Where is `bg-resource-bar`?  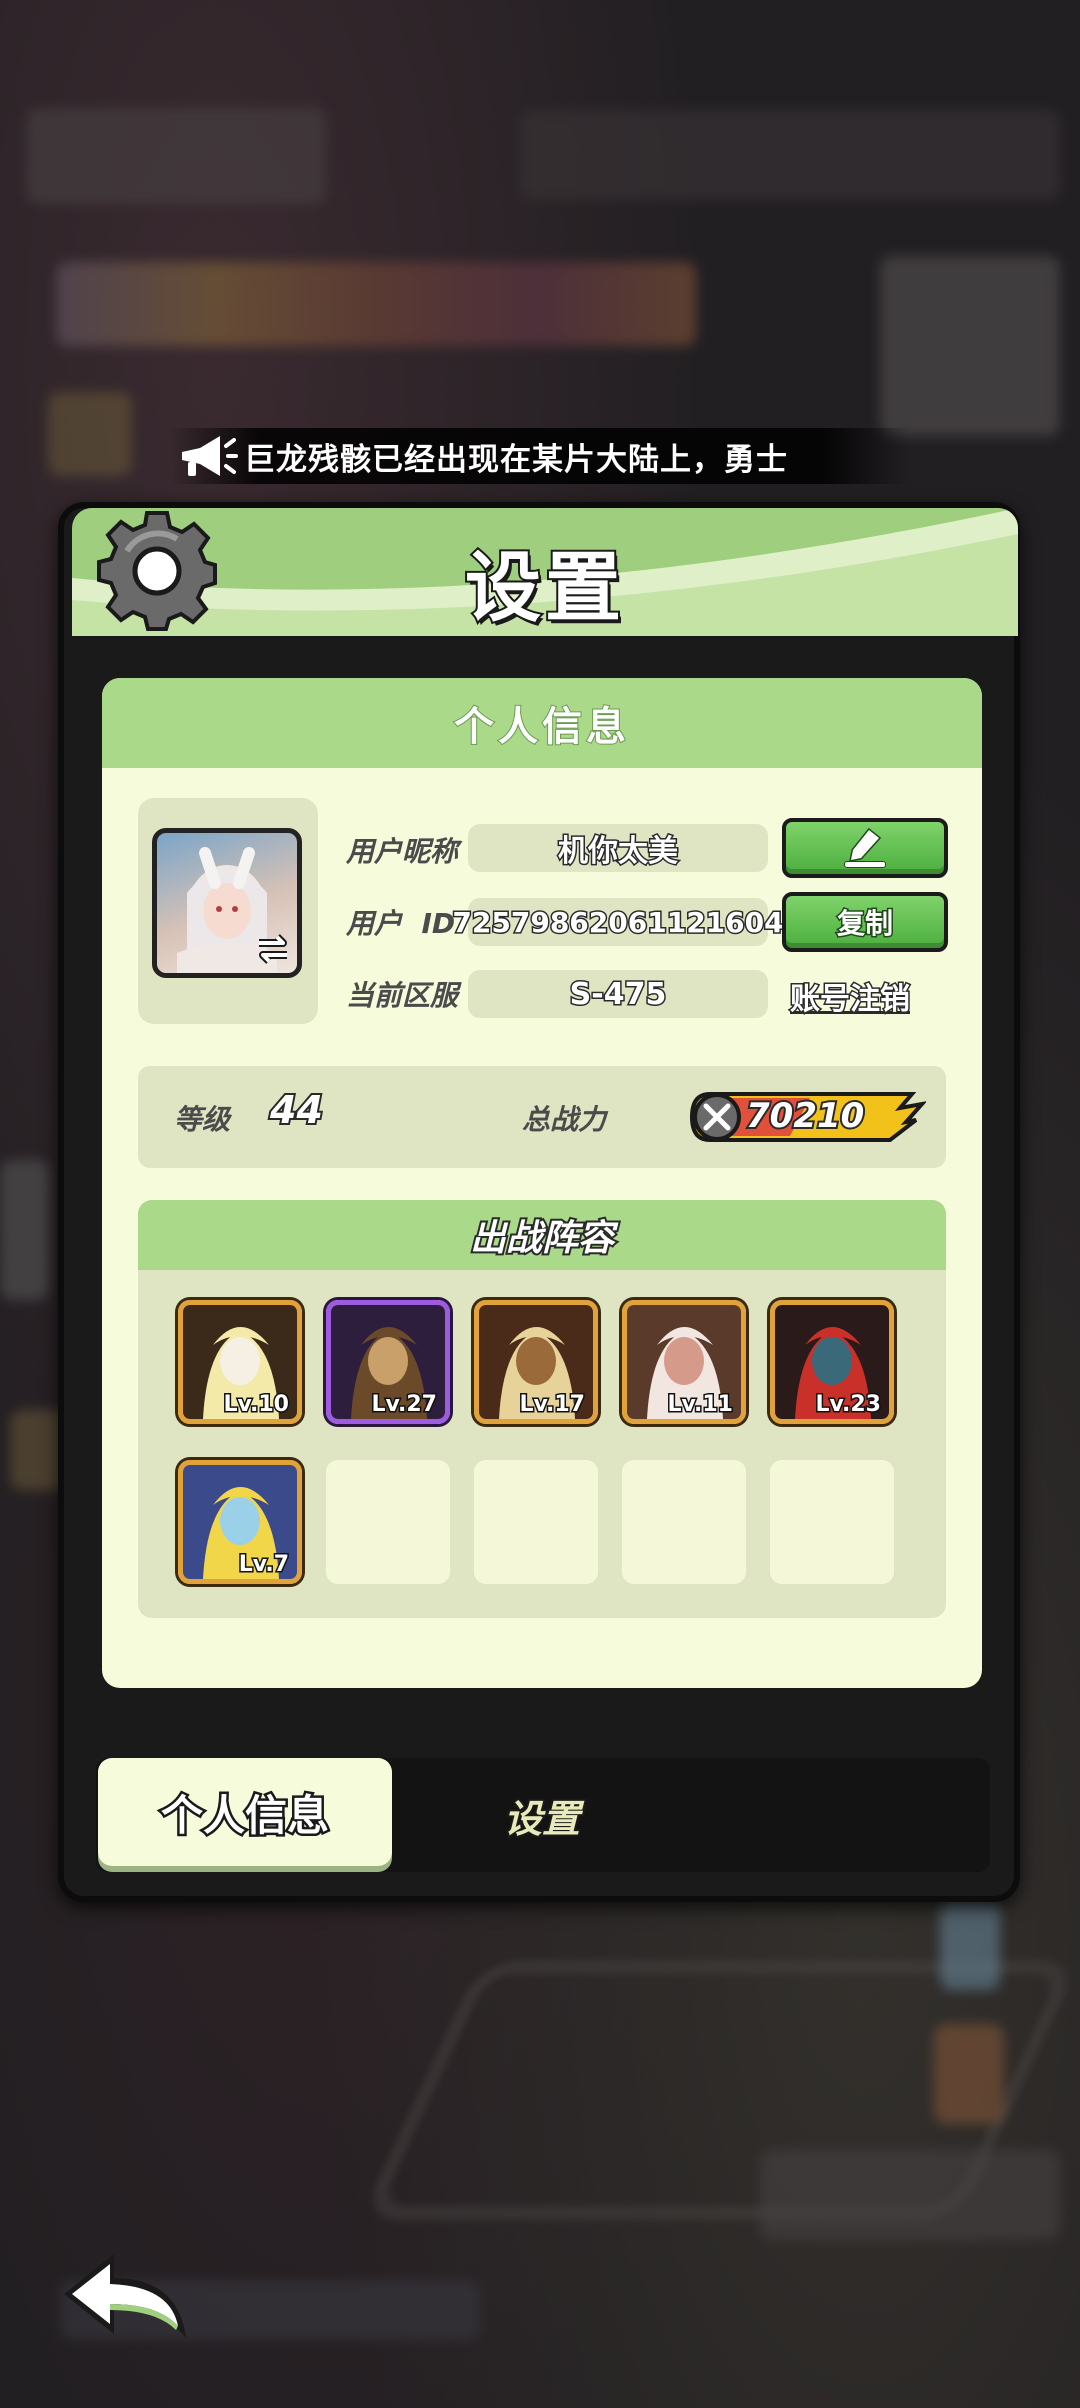 bg-resource-bar is located at coordinates (790, 155).